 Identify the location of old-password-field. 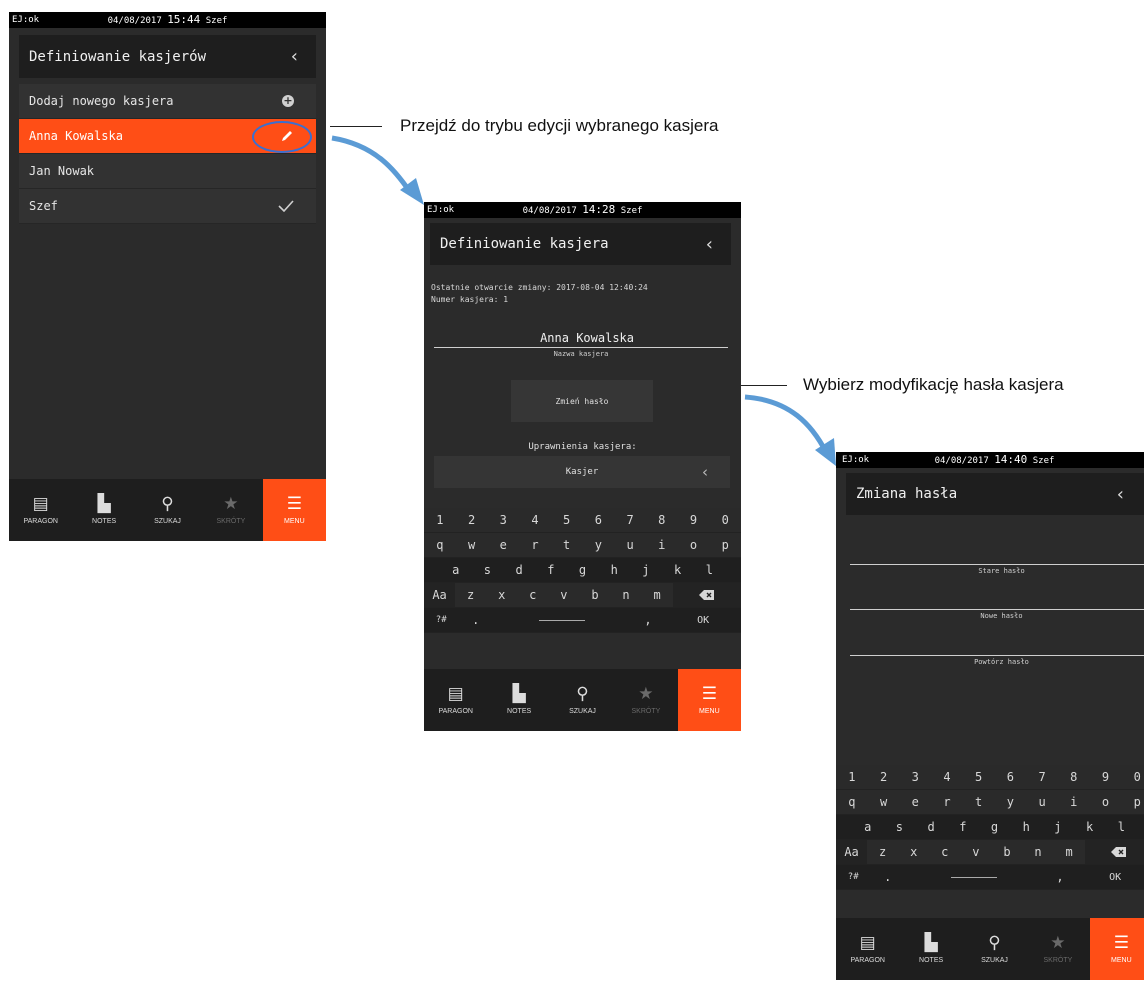
(997, 564).